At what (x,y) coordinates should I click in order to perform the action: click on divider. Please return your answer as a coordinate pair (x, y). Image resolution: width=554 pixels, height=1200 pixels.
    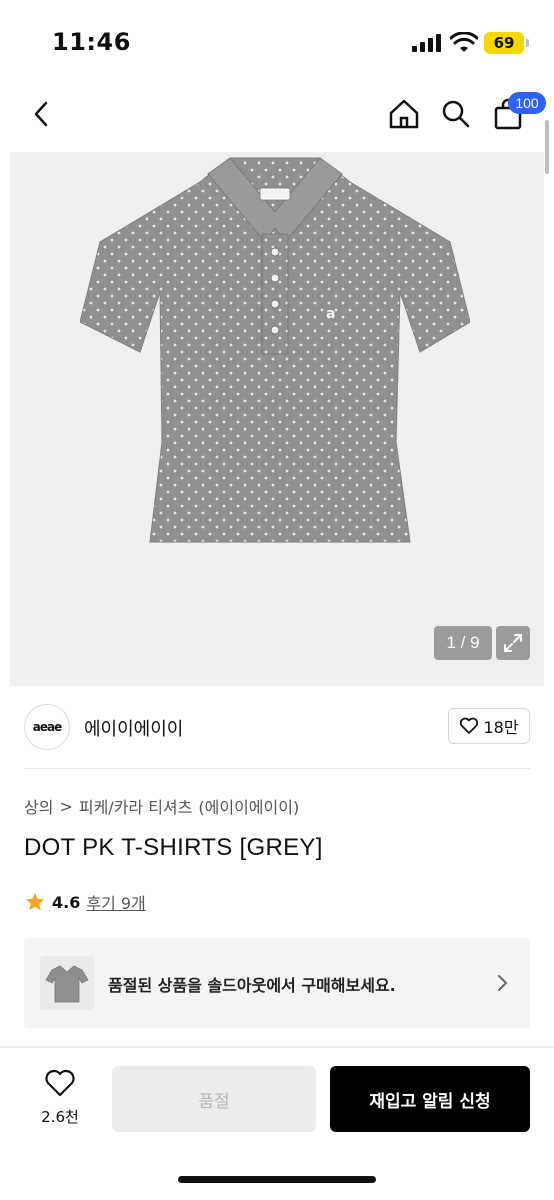
    Looking at the image, I should click on (277, 768).